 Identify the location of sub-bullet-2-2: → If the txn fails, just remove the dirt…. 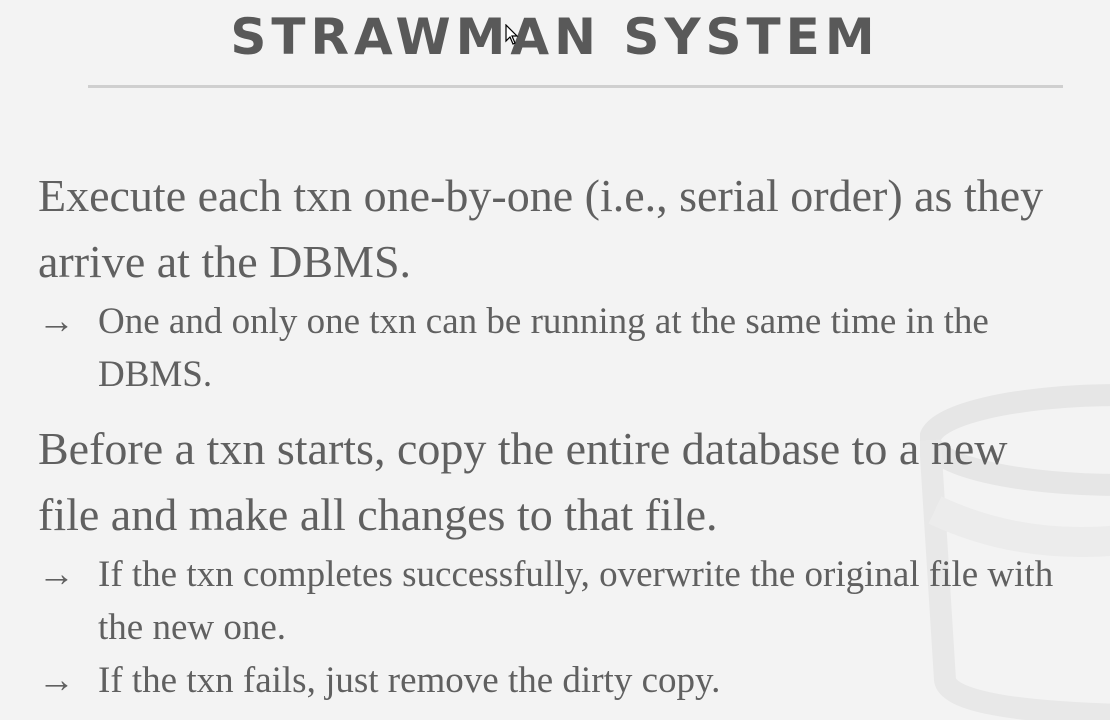
(573, 680).